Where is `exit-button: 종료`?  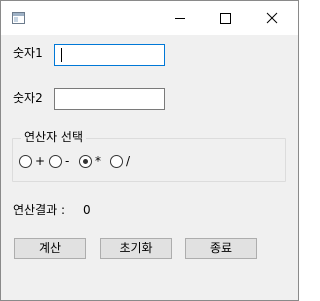
exit-button: 종료 is located at coordinates (221, 248).